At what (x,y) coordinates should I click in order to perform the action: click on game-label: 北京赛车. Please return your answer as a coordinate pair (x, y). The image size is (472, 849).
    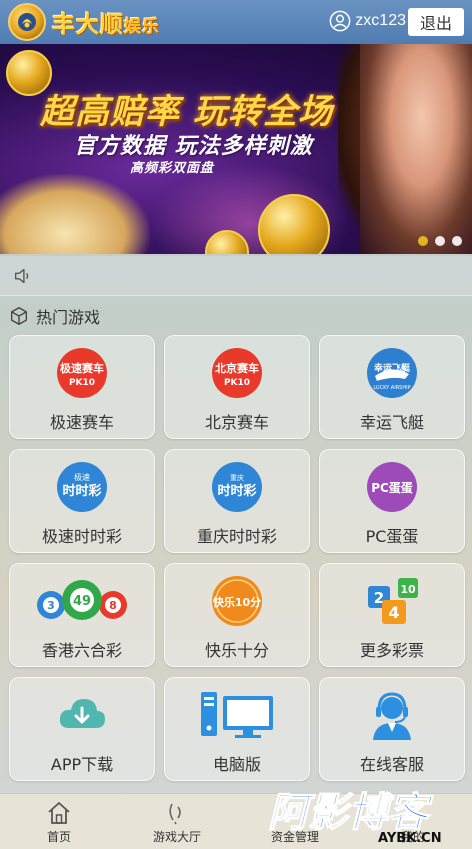
    Looking at the image, I should click on (236, 422).